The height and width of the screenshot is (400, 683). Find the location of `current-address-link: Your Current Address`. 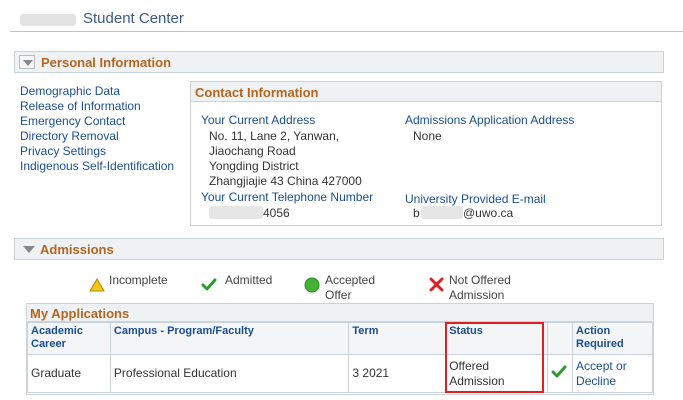

current-address-link: Your Current Address is located at coordinates (258, 120).